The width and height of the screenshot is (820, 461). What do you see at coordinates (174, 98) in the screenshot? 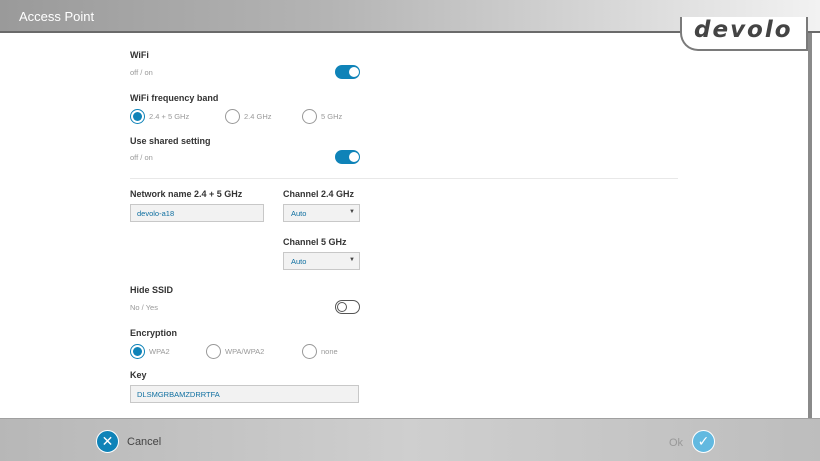
I see `band-label: WiFi frequency band` at bounding box center [174, 98].